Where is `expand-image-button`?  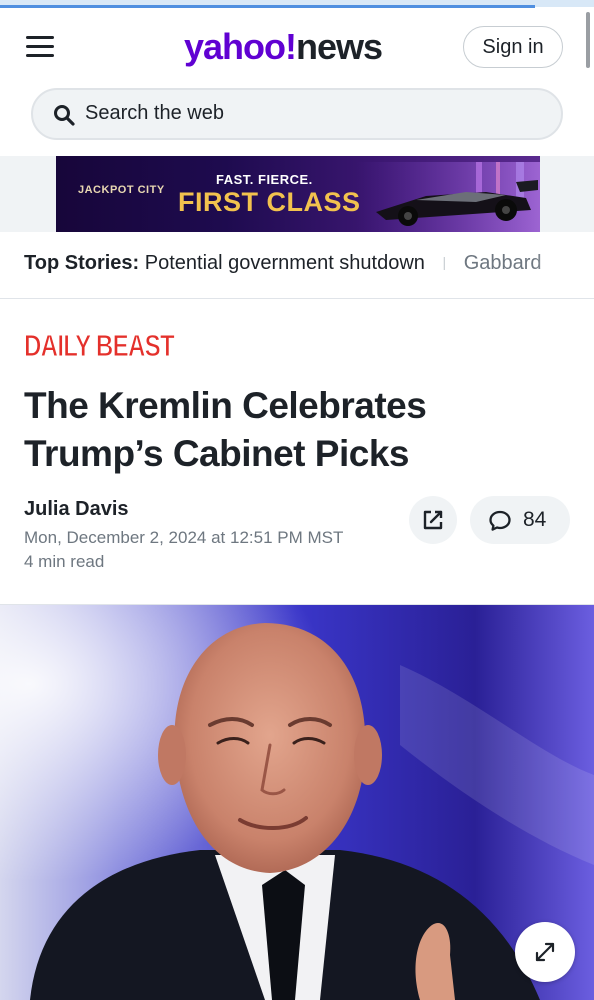
expand-image-button is located at coordinates (545, 952).